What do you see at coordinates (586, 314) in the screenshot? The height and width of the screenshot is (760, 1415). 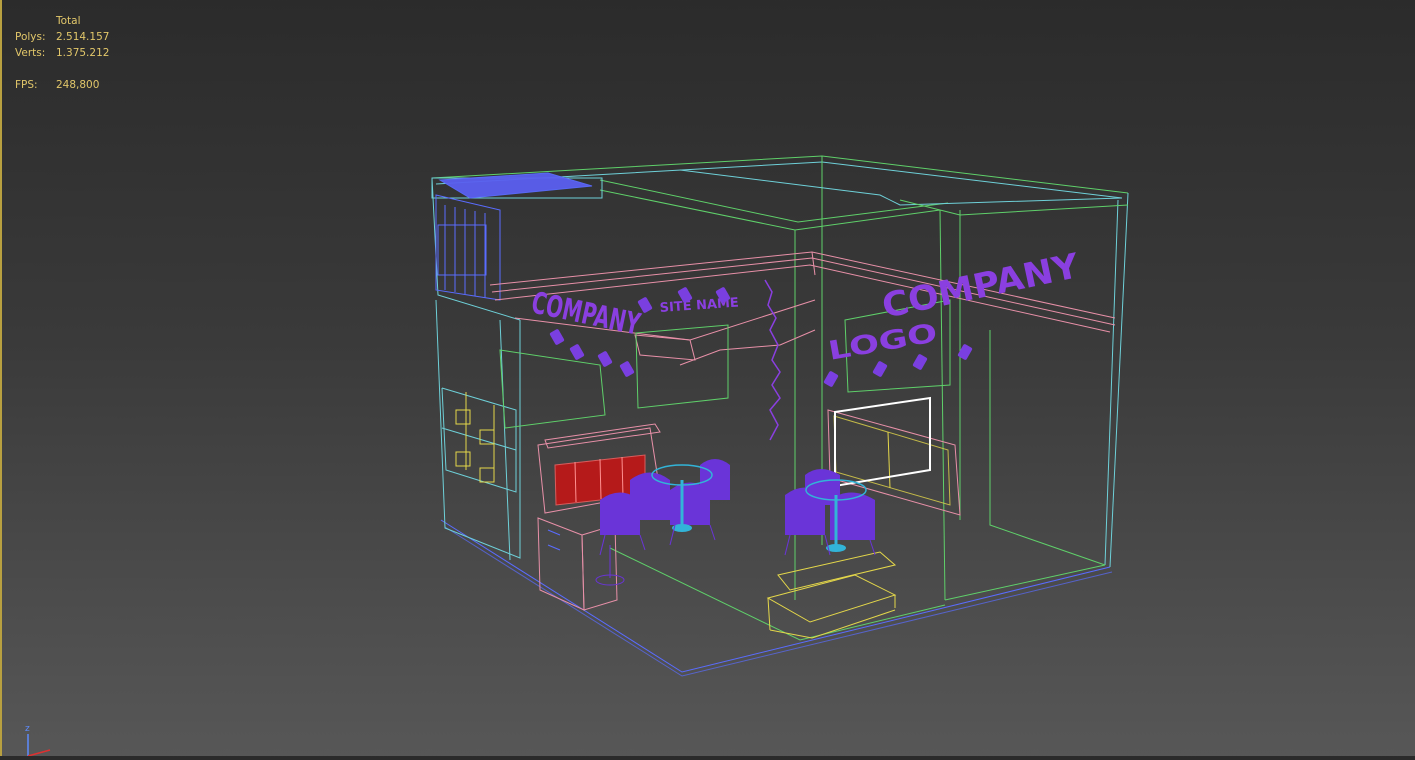 I see `left-company-sign: COMPANY` at bounding box center [586, 314].